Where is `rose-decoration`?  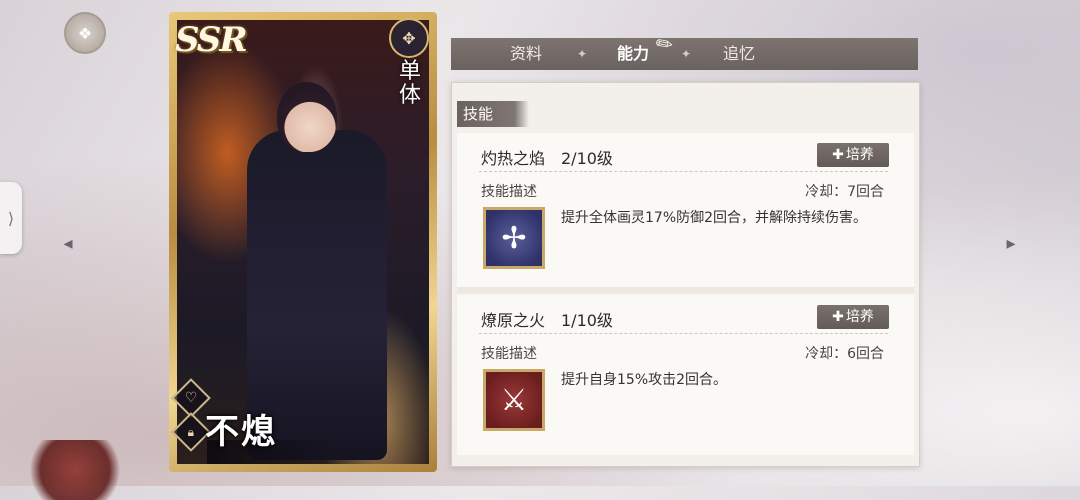 rose-decoration is located at coordinates (75, 470).